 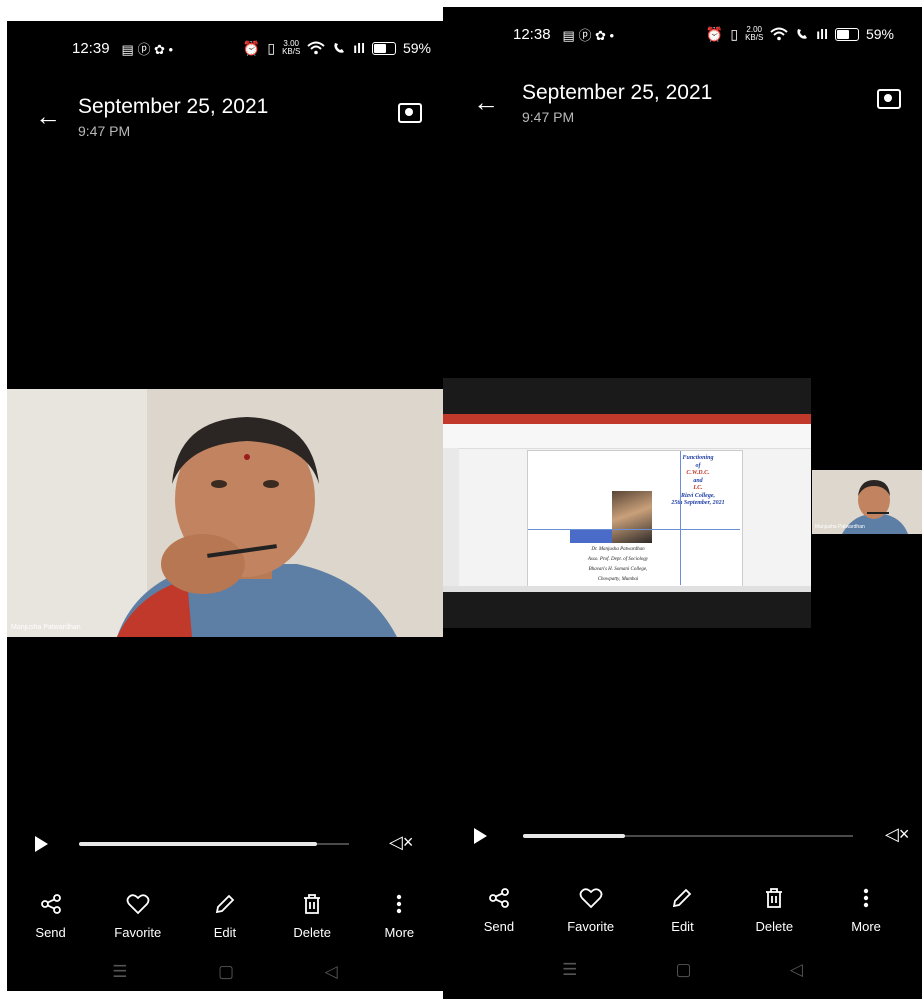 What do you see at coordinates (634, 529) in the screenshot?
I see `slide-line-h` at bounding box center [634, 529].